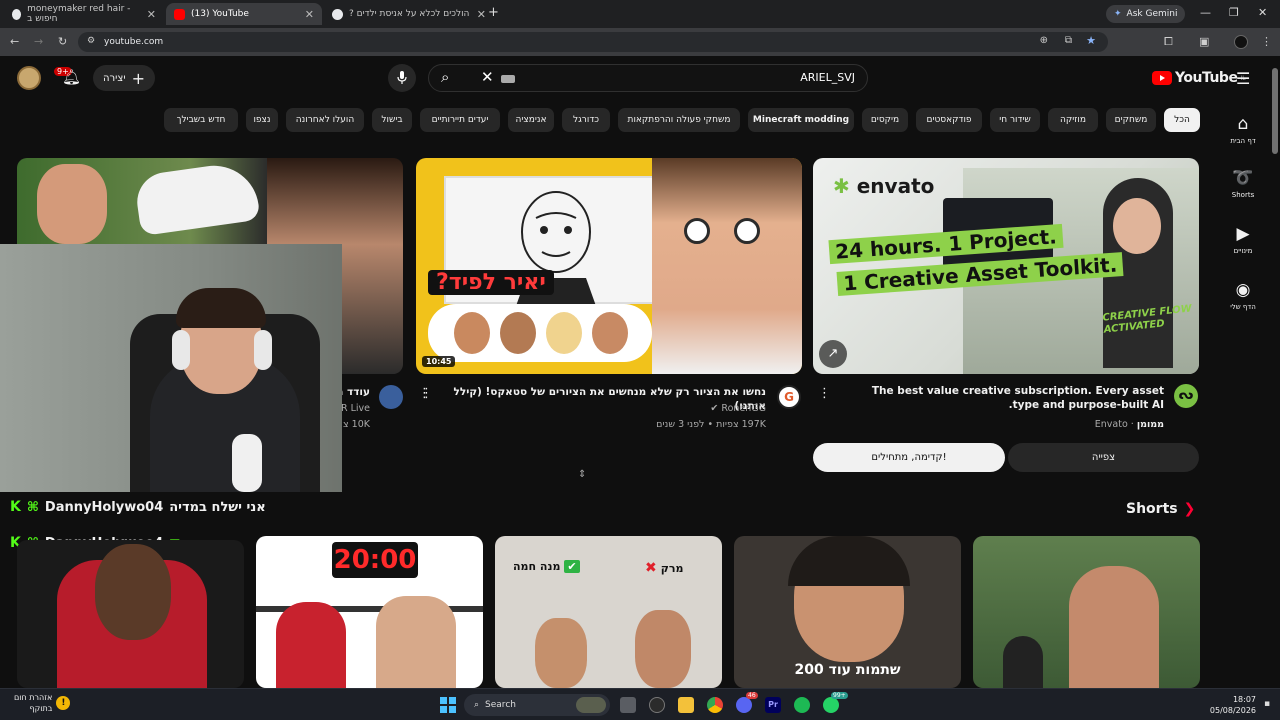 Image resolution: width=1280 pixels, height=720 pixels. I want to click on chip: שידור חי, so click(1015, 120).